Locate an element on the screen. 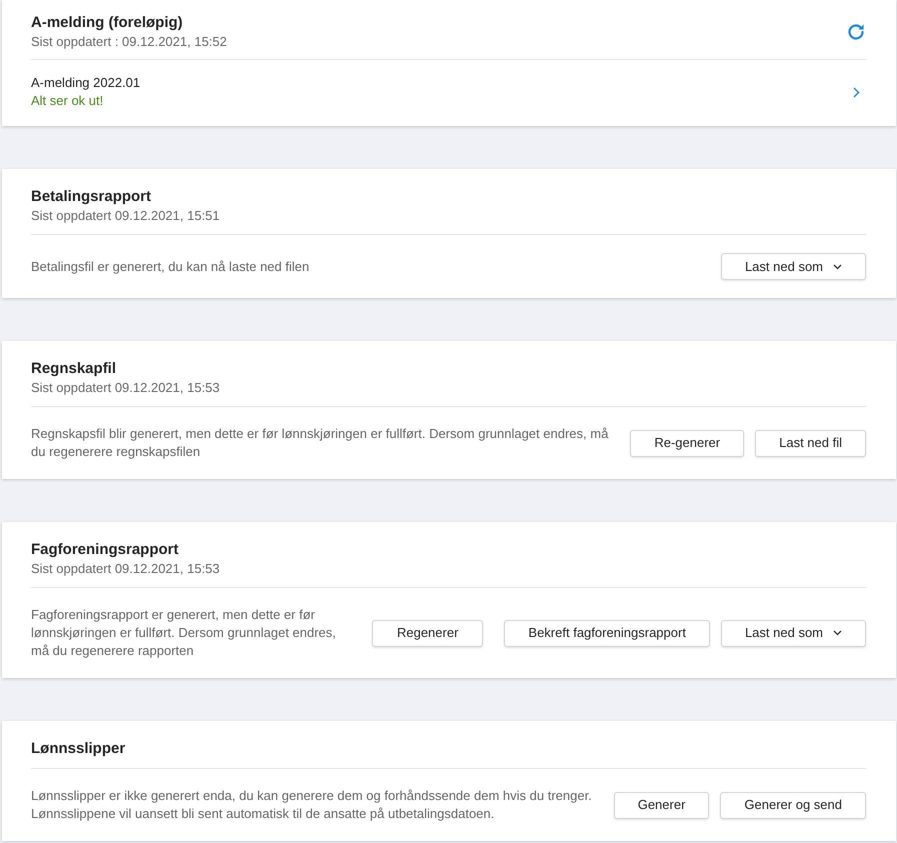 The width and height of the screenshot is (897, 843). last-updated-text: Sist oppdatert : 09.12.2021, 15:52 is located at coordinates (129, 42).